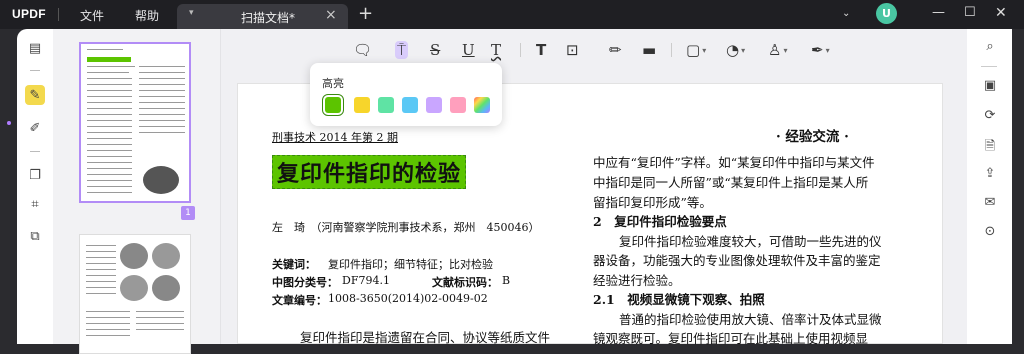 Image resolution: width=1024 pixels, height=354 pixels. What do you see at coordinates (990, 87) in the screenshot?
I see `ocr-icon: ▣` at bounding box center [990, 87].